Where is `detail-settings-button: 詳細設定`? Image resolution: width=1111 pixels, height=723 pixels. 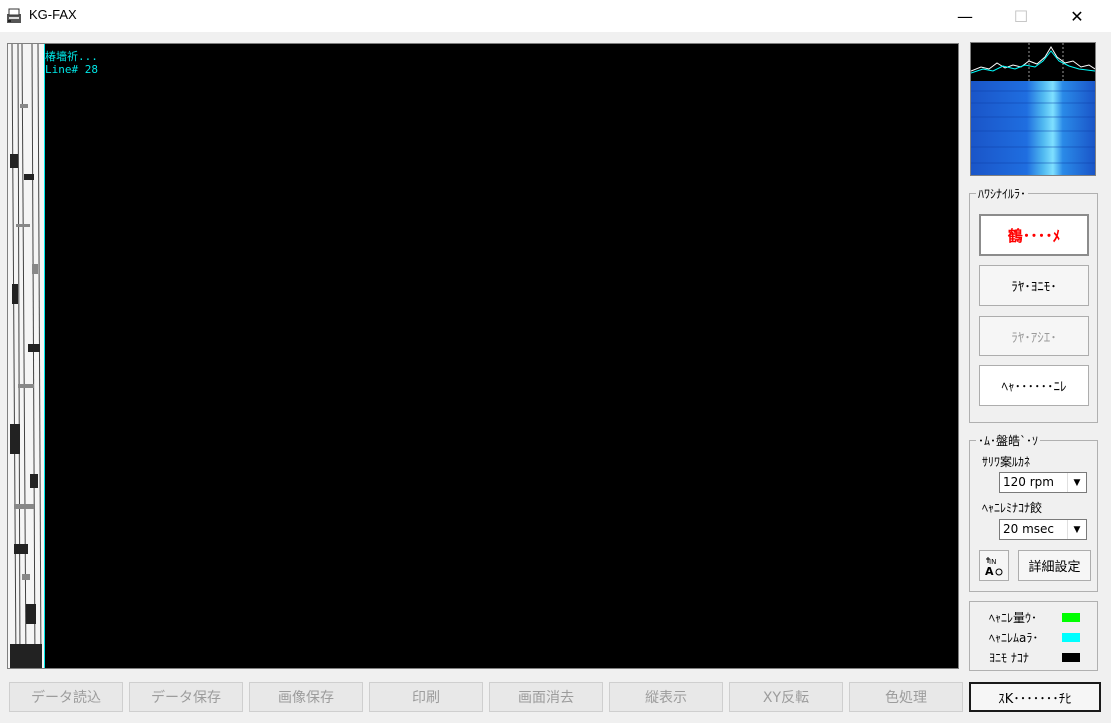 detail-settings-button: 詳細設定 is located at coordinates (1054, 565).